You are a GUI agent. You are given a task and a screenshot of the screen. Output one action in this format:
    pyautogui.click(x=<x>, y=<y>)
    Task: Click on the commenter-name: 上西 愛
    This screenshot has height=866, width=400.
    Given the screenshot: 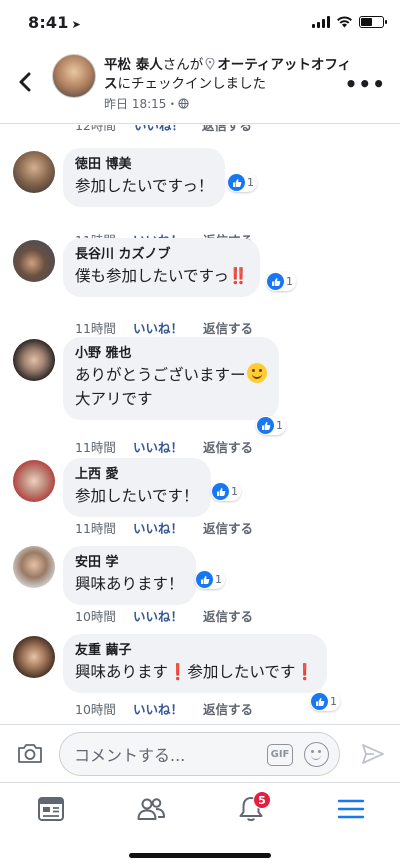 What is the action you would take?
    pyautogui.click(x=137, y=475)
    